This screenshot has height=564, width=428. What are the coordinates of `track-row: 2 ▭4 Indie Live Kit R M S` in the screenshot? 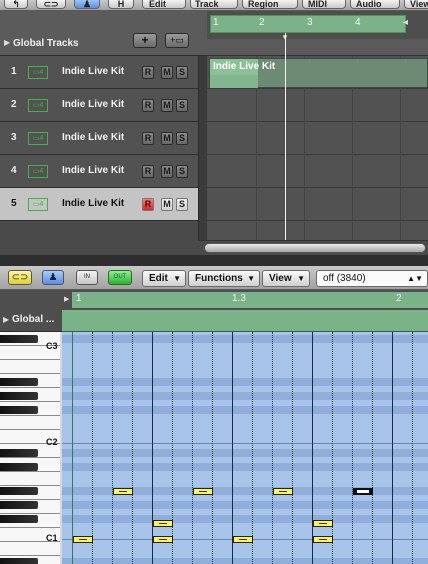 It's located at (99, 105).